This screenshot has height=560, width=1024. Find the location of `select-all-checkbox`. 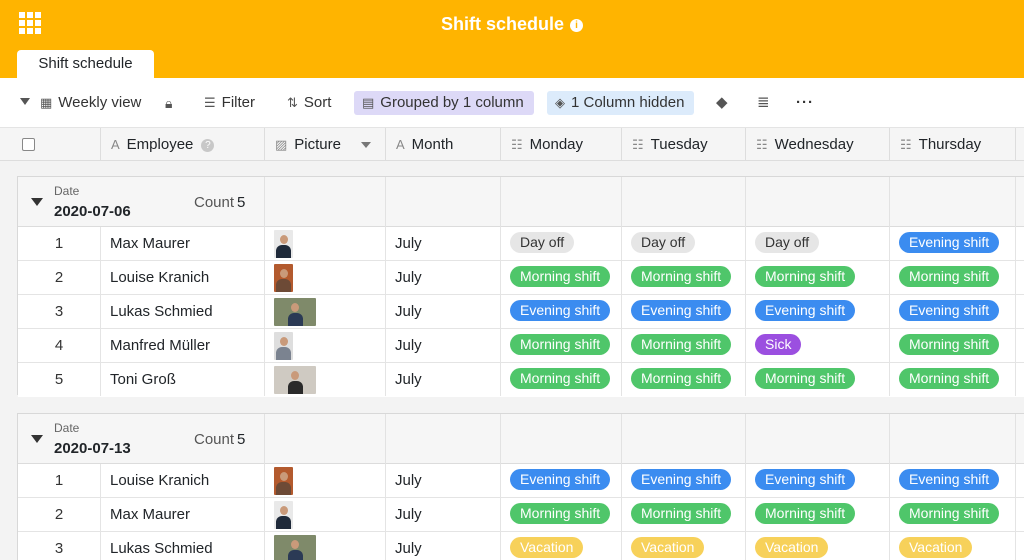

select-all-checkbox is located at coordinates (28, 144).